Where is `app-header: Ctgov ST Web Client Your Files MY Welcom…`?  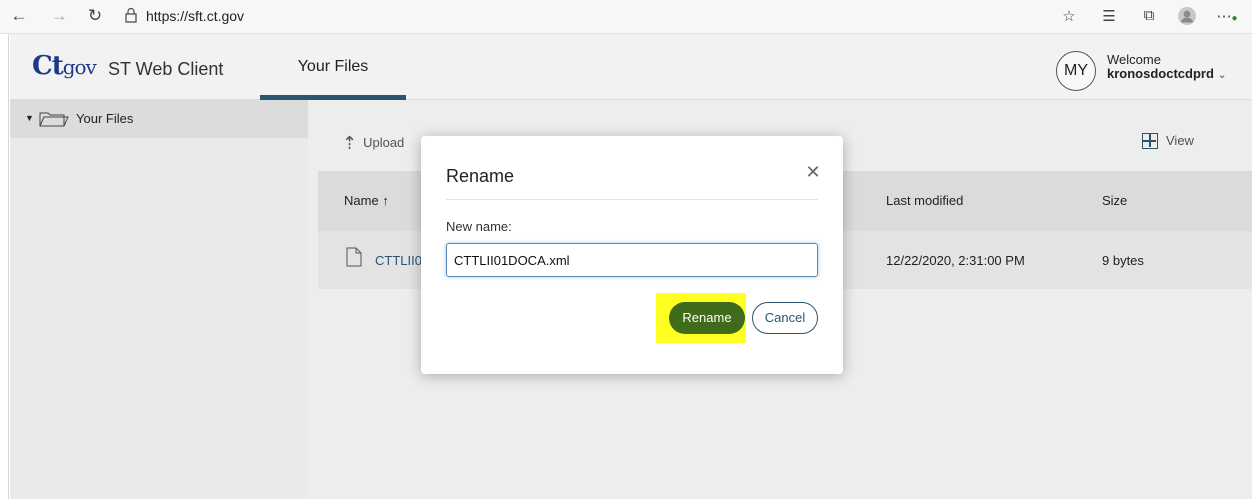
app-header: Ctgov ST Web Client Your Files MY Welcom… is located at coordinates (631, 67).